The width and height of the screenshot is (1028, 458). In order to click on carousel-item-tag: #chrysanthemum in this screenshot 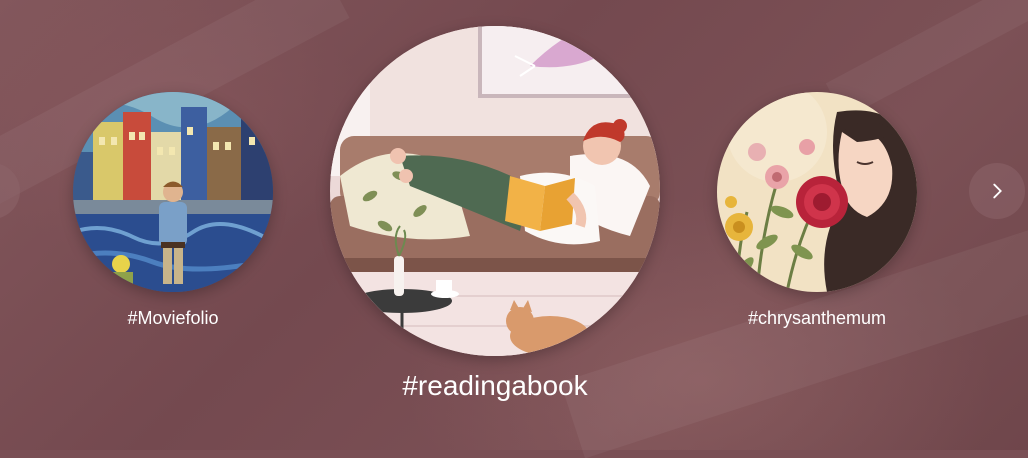, I will do `click(817, 318)`.